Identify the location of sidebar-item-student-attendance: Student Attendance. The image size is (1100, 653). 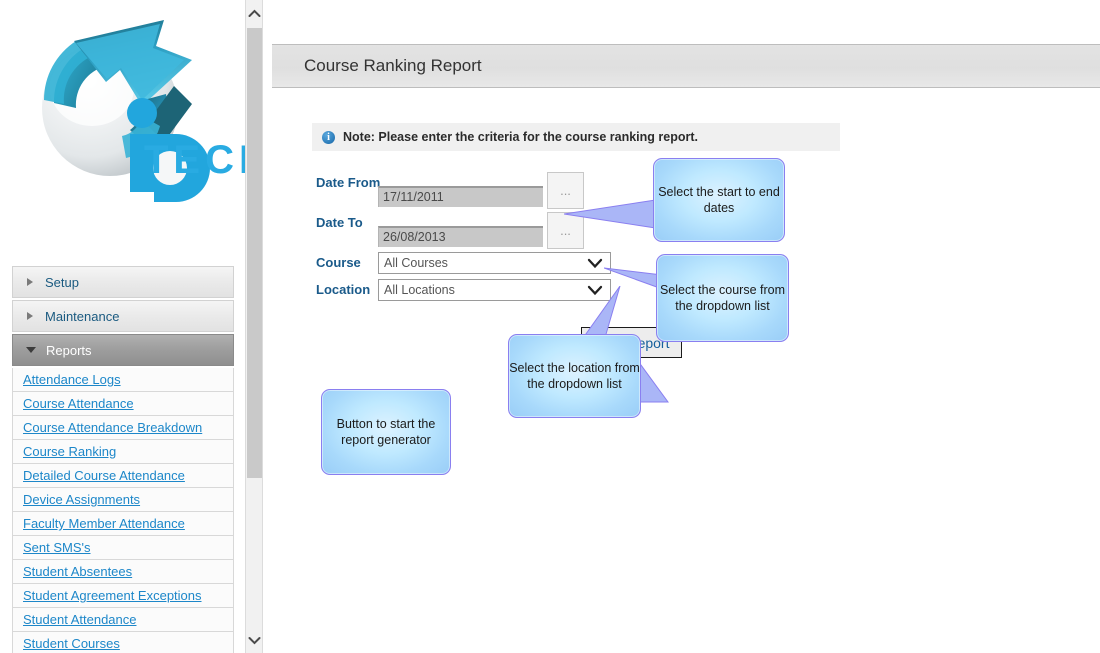
(123, 620).